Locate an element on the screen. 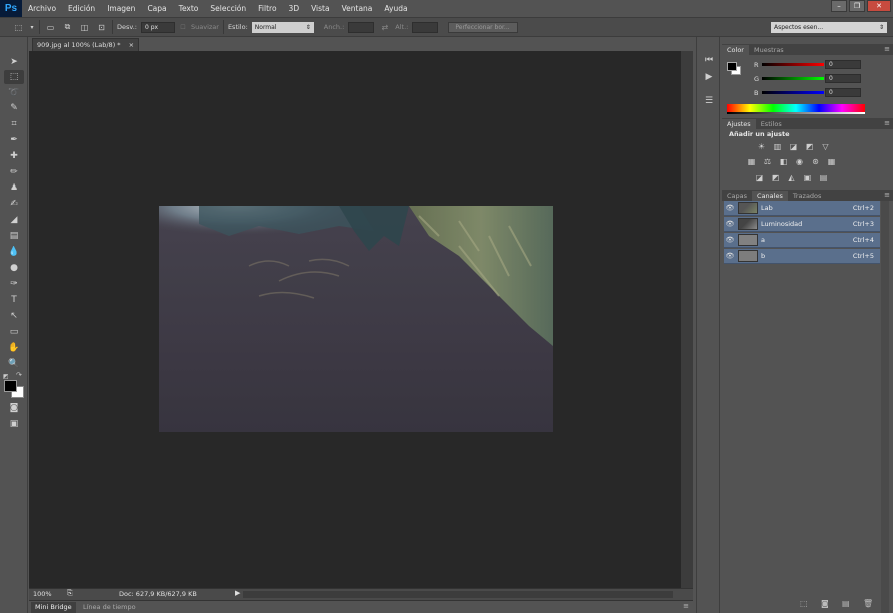 Image resolution: width=893 pixels, height=613 pixels. tab-color: Color is located at coordinates (735, 50).